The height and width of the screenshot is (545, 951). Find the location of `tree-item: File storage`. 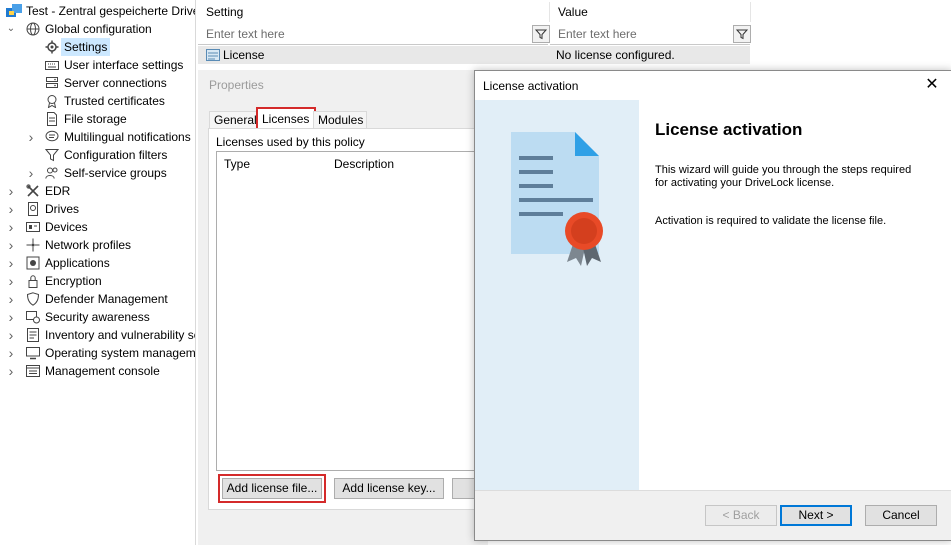

tree-item: File storage is located at coordinates (97, 119).